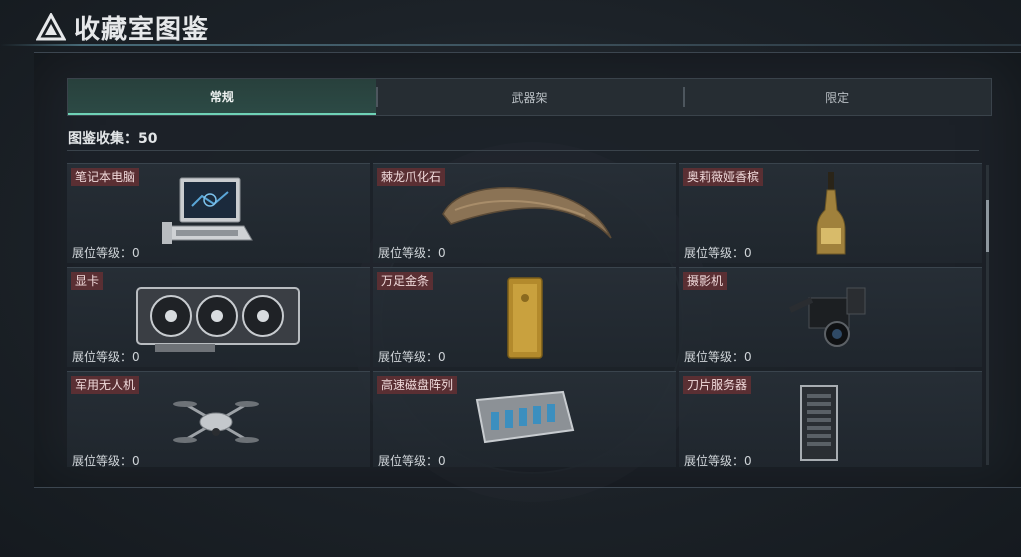  I want to click on tab-weapon-rack: 武器架, so click(529, 97).